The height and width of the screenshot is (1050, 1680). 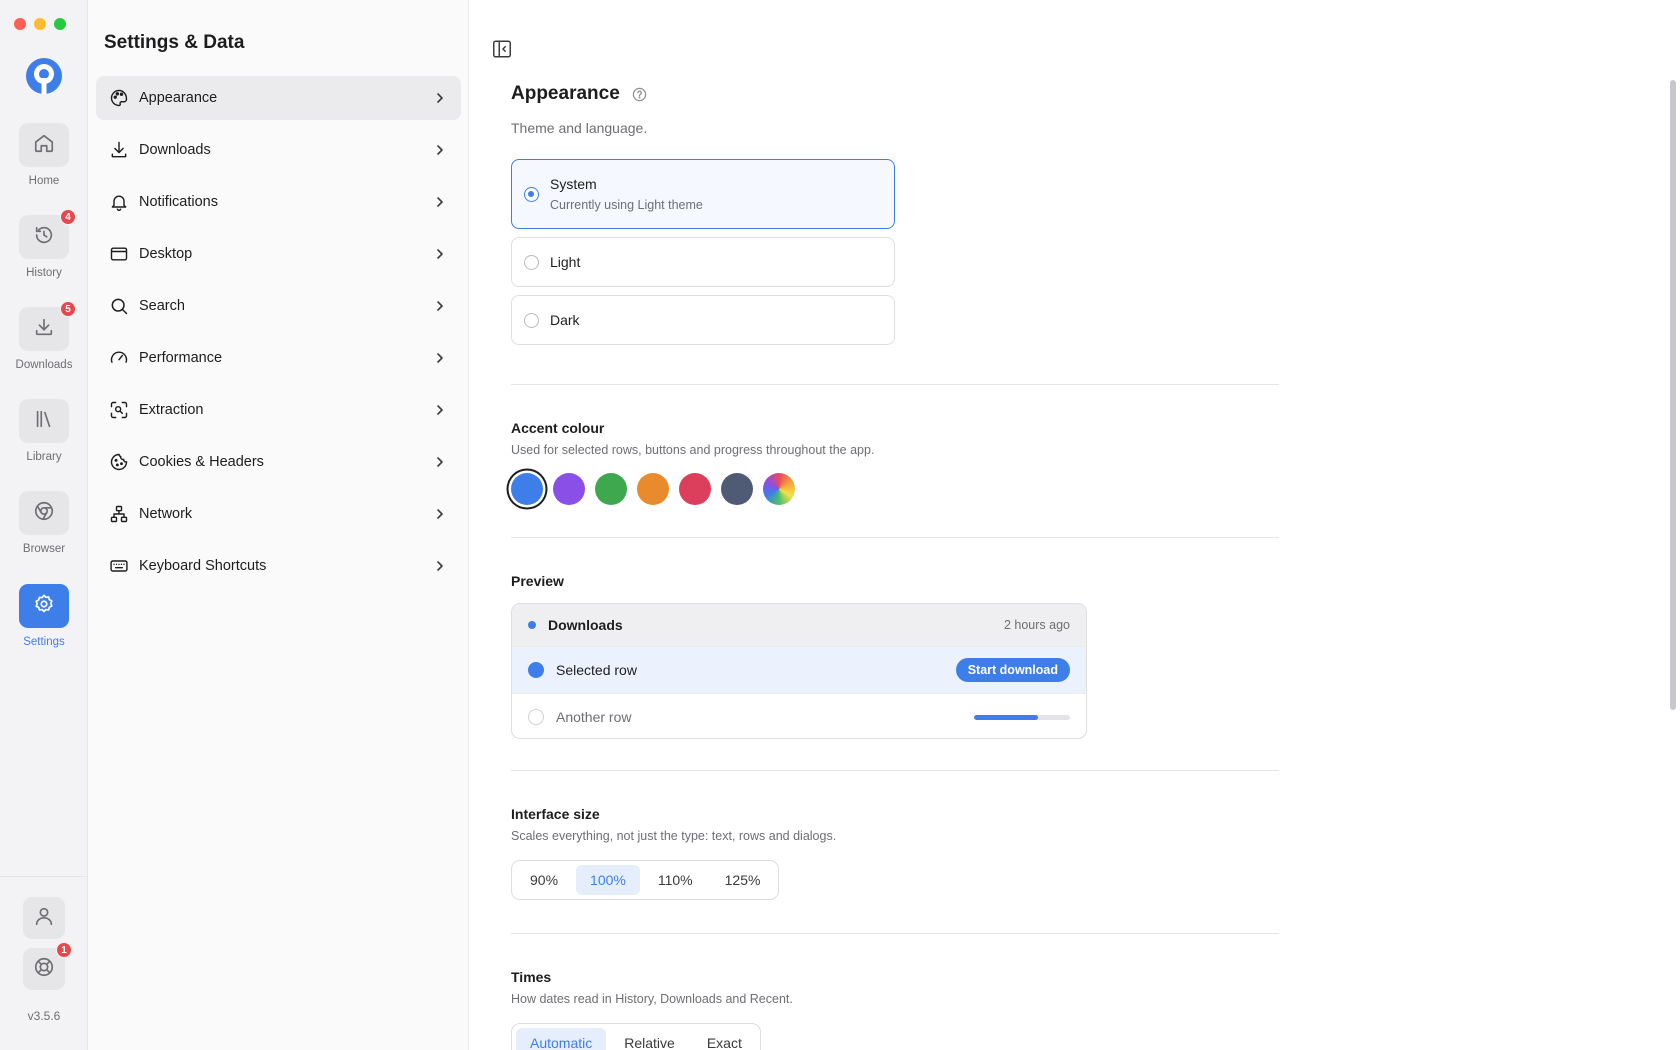 What do you see at coordinates (561, 1039) in the screenshot?
I see `times-option-automatic: Automatic` at bounding box center [561, 1039].